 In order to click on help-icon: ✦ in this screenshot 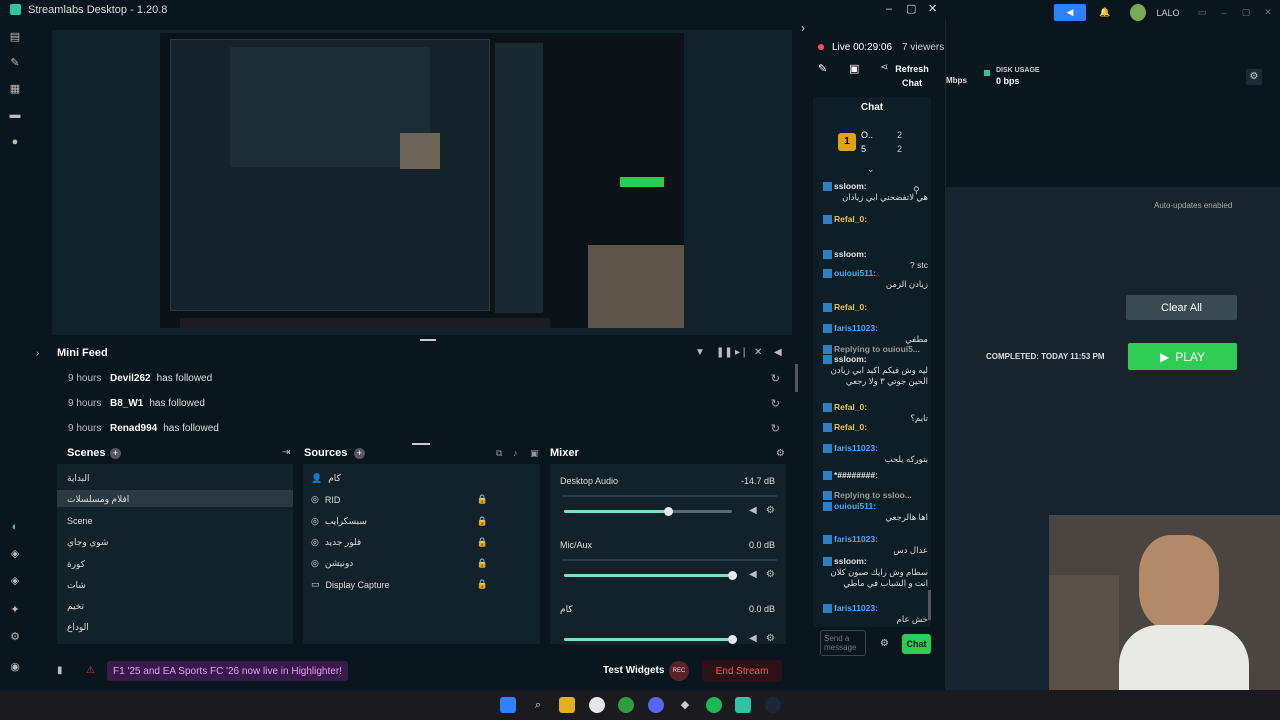, I will do `click(15, 610)`.